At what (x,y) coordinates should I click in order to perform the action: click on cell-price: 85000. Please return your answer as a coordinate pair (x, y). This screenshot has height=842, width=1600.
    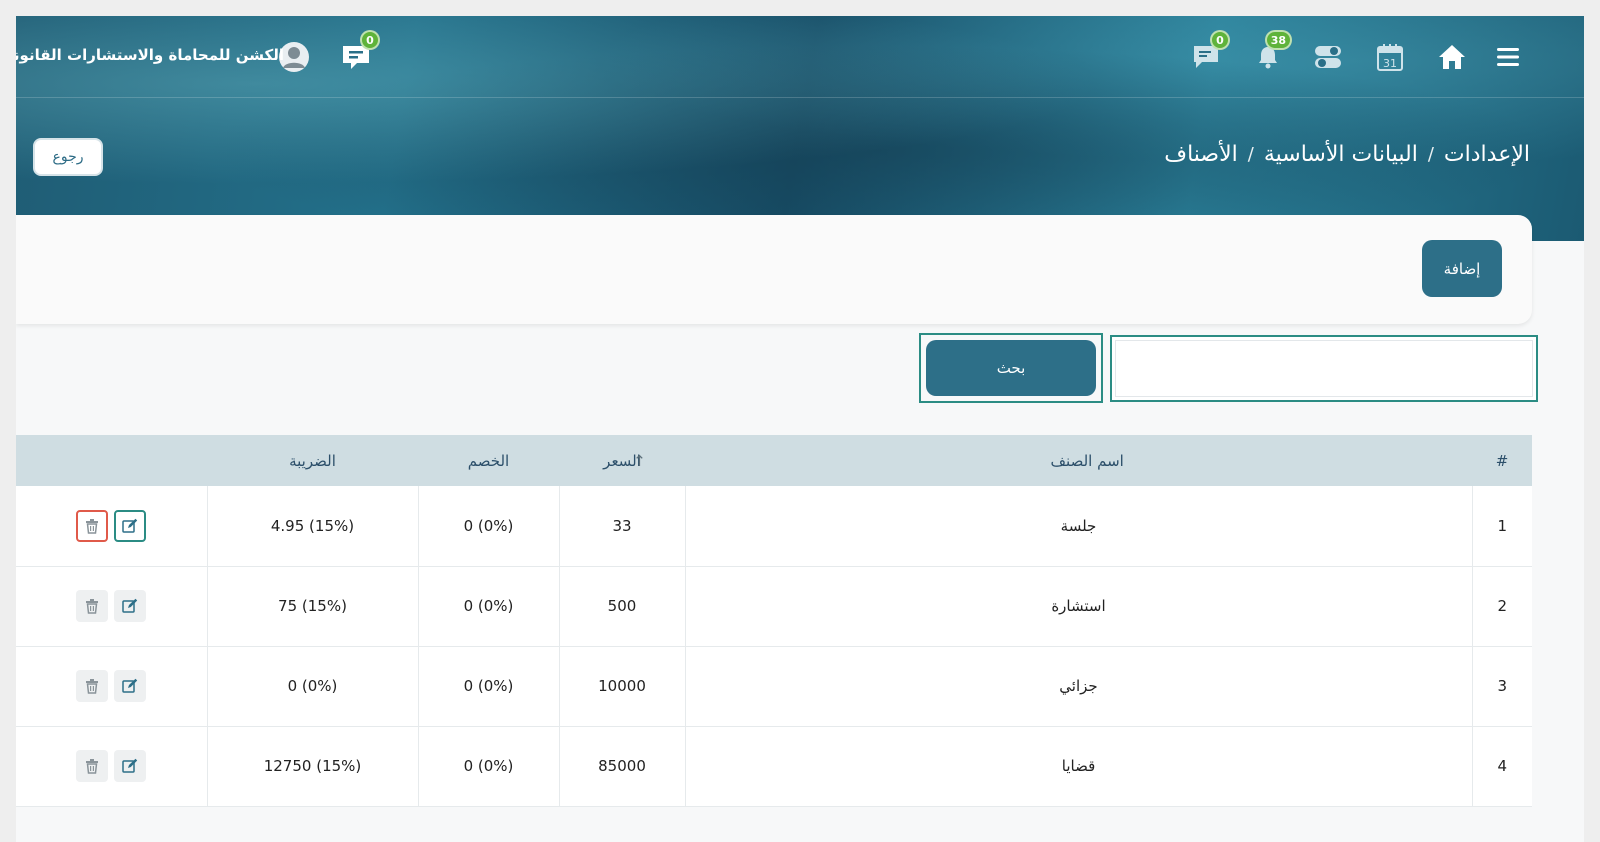
    Looking at the image, I should click on (621, 766).